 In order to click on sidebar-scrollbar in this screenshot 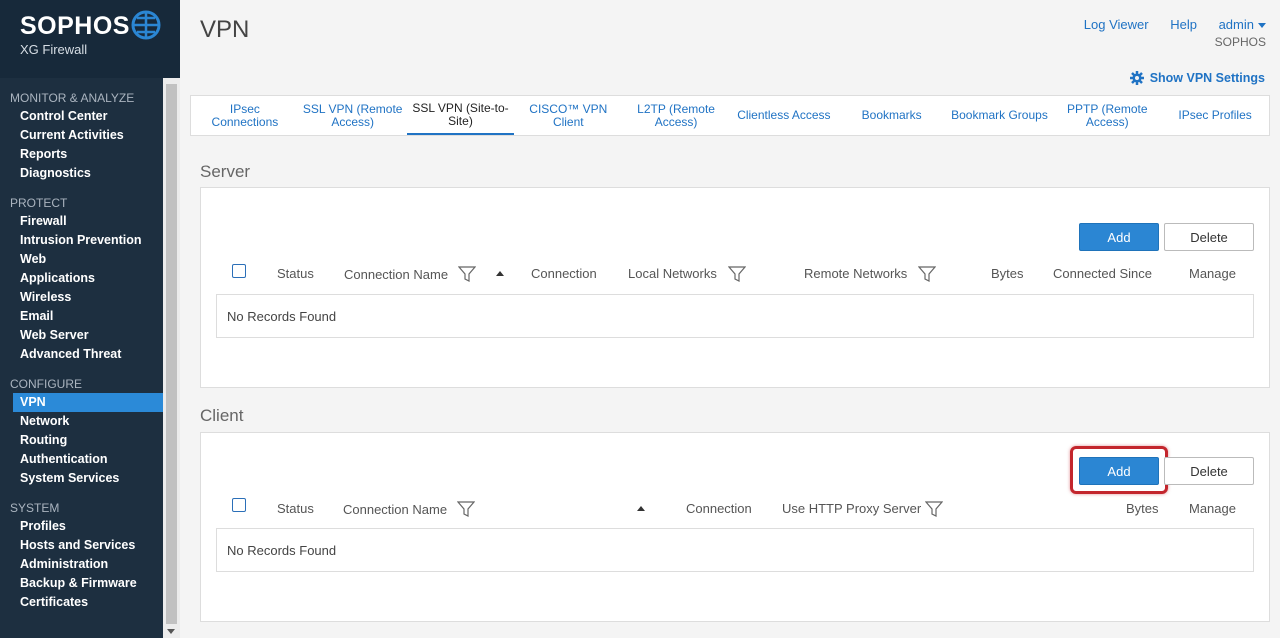, I will do `click(171, 358)`.